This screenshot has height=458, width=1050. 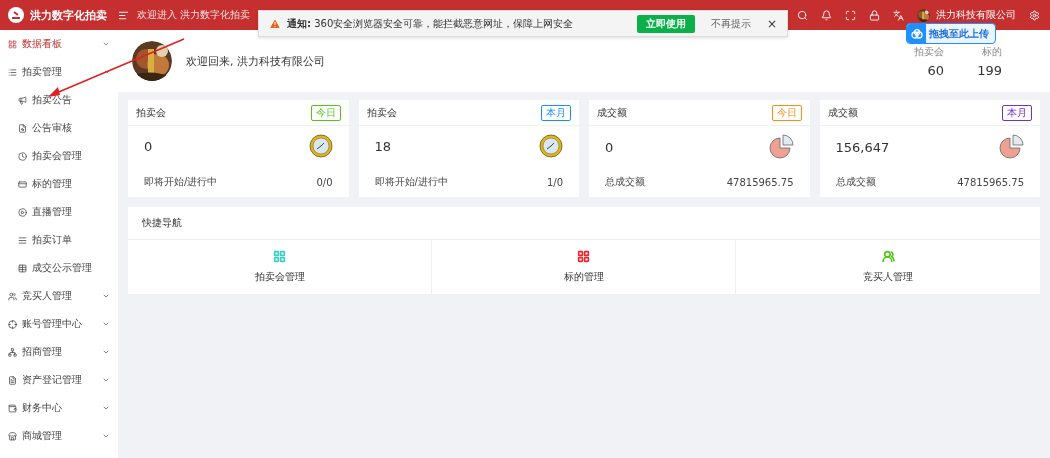 What do you see at coordinates (554, 182) in the screenshot?
I see `card-footer-value: 1/0` at bounding box center [554, 182].